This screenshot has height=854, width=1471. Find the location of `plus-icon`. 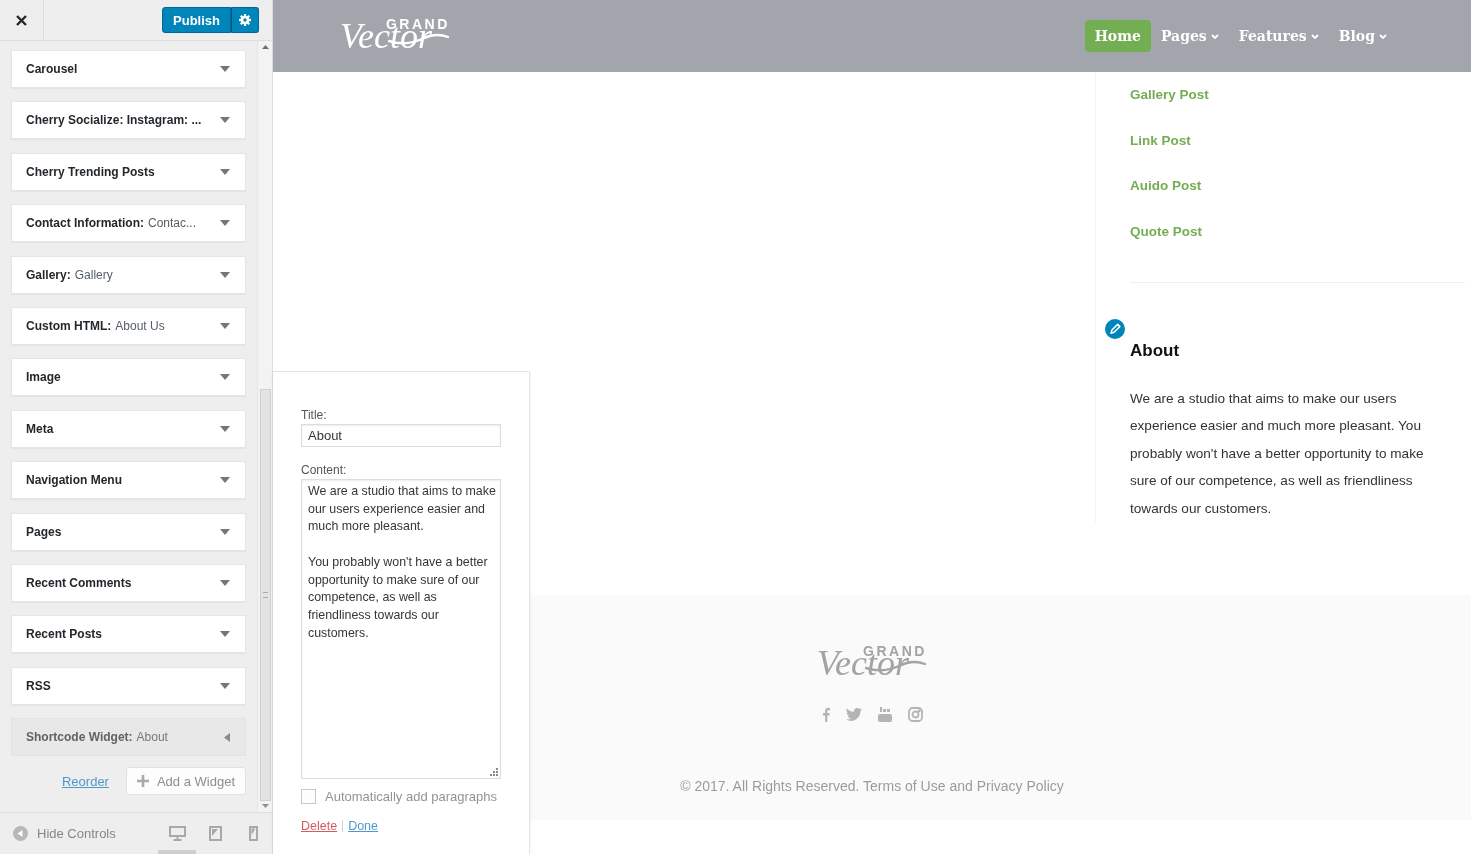

plus-icon is located at coordinates (142, 781).